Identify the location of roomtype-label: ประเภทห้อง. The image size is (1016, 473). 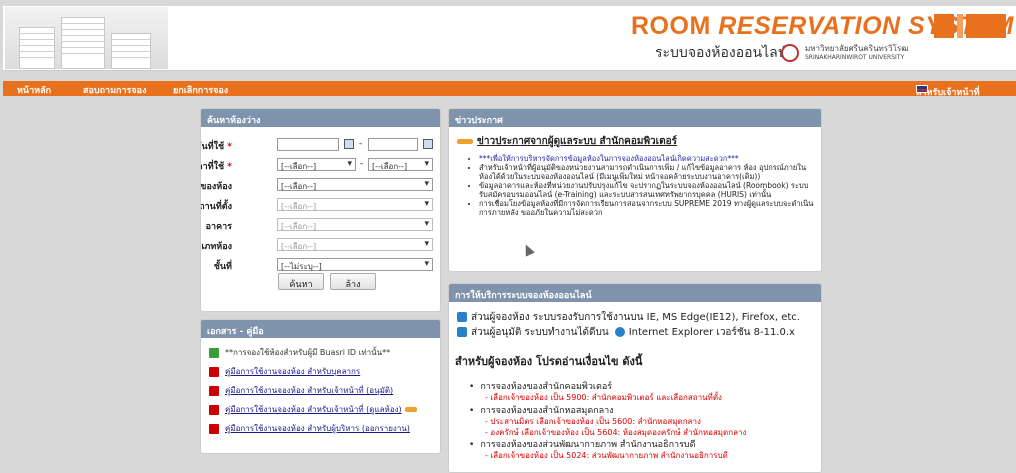
(216, 247).